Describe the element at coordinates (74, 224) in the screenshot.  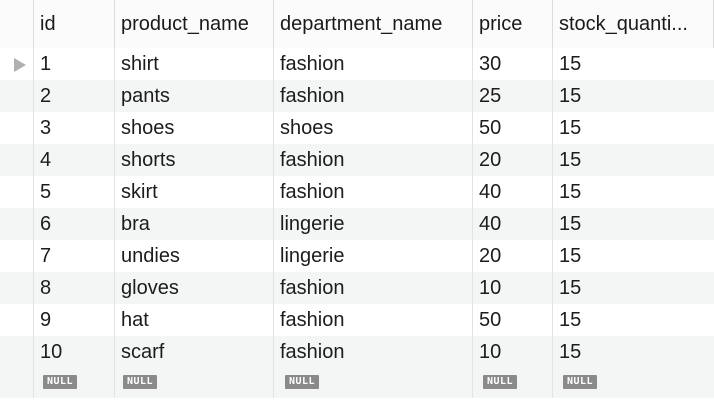
I see `cell-id: 6` at that location.